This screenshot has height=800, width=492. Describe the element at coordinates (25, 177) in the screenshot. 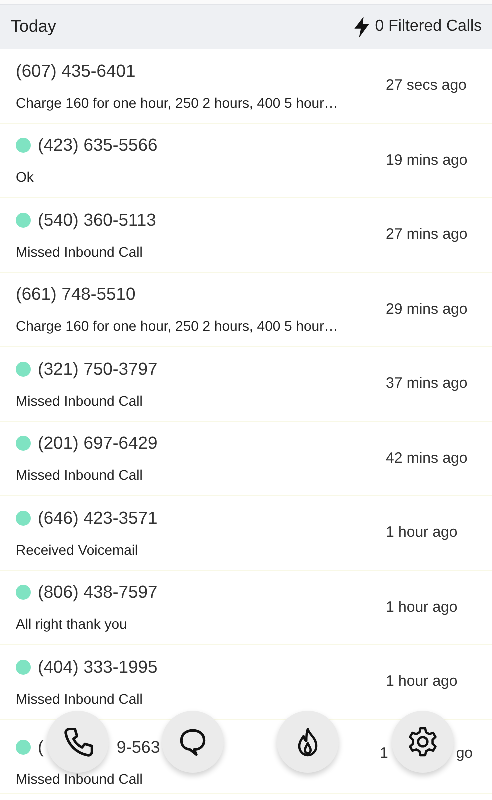

I see `message-preview: Ok` at that location.